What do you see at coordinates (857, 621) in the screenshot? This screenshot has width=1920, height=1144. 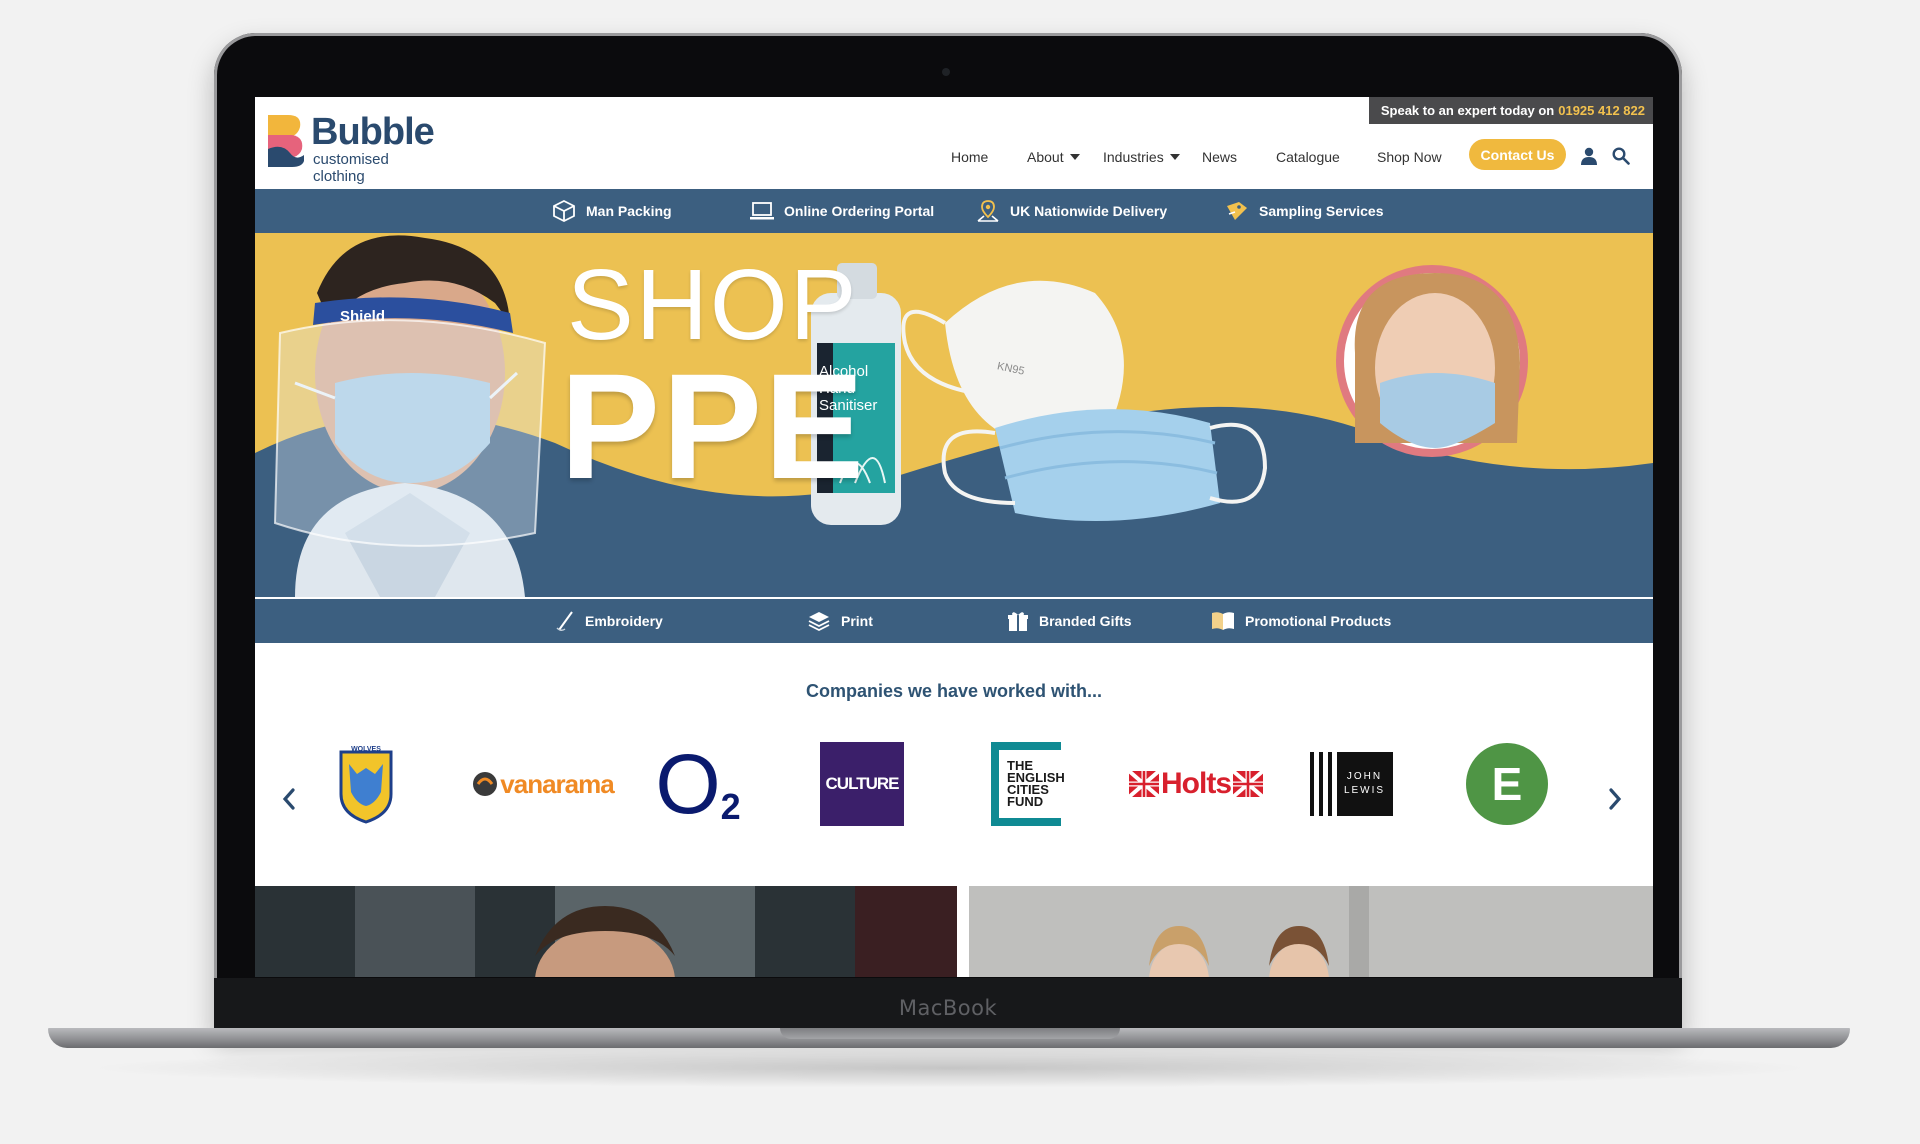 I see `product-label: Print` at bounding box center [857, 621].